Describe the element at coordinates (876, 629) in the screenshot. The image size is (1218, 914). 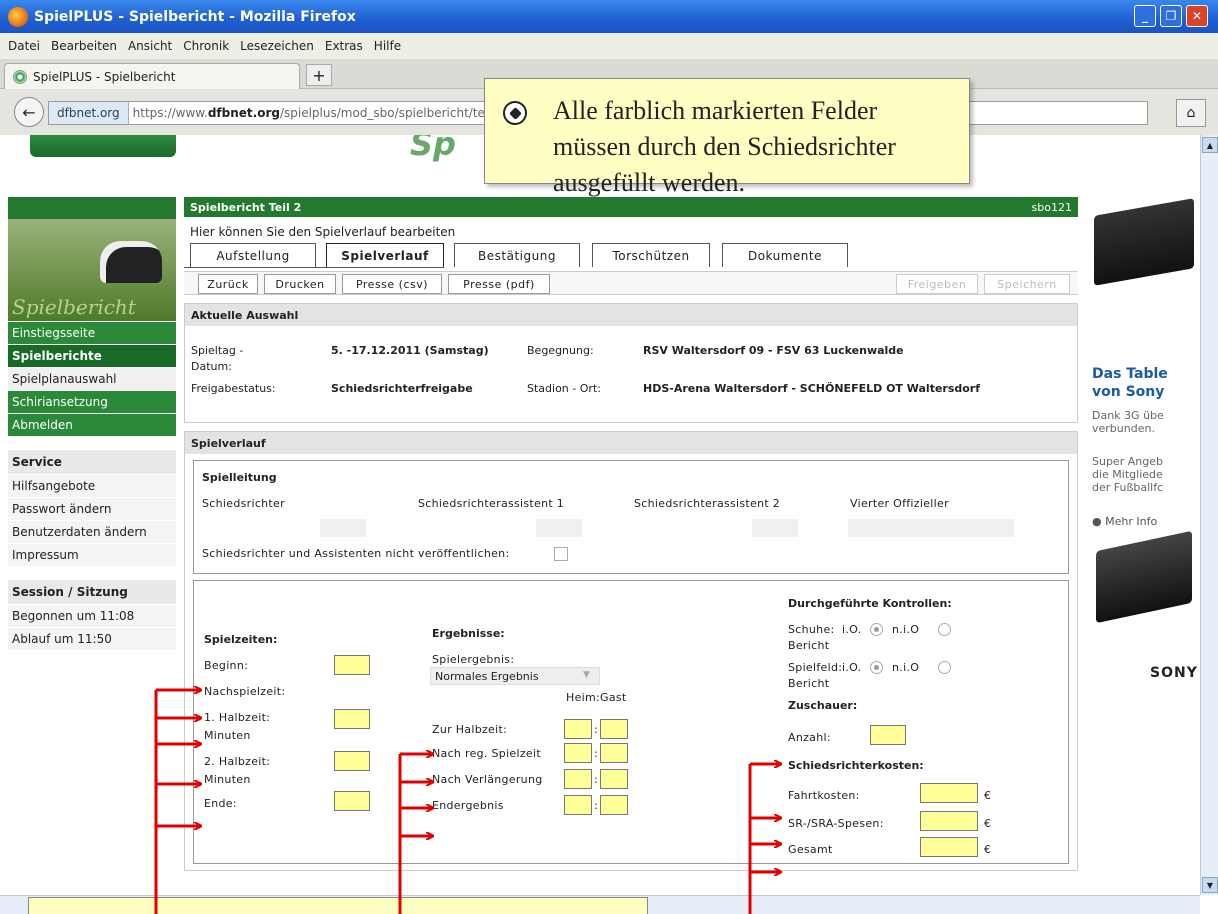
I see `schuhe-io-radio` at that location.